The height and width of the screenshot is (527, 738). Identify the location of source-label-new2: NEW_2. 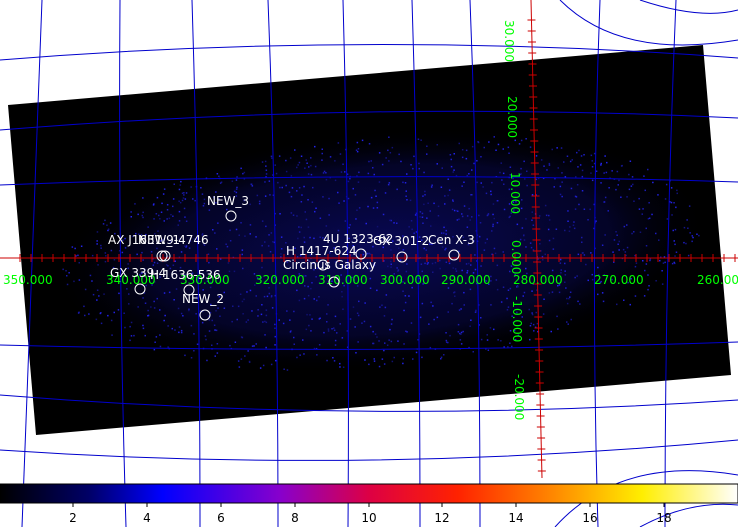
(203, 299).